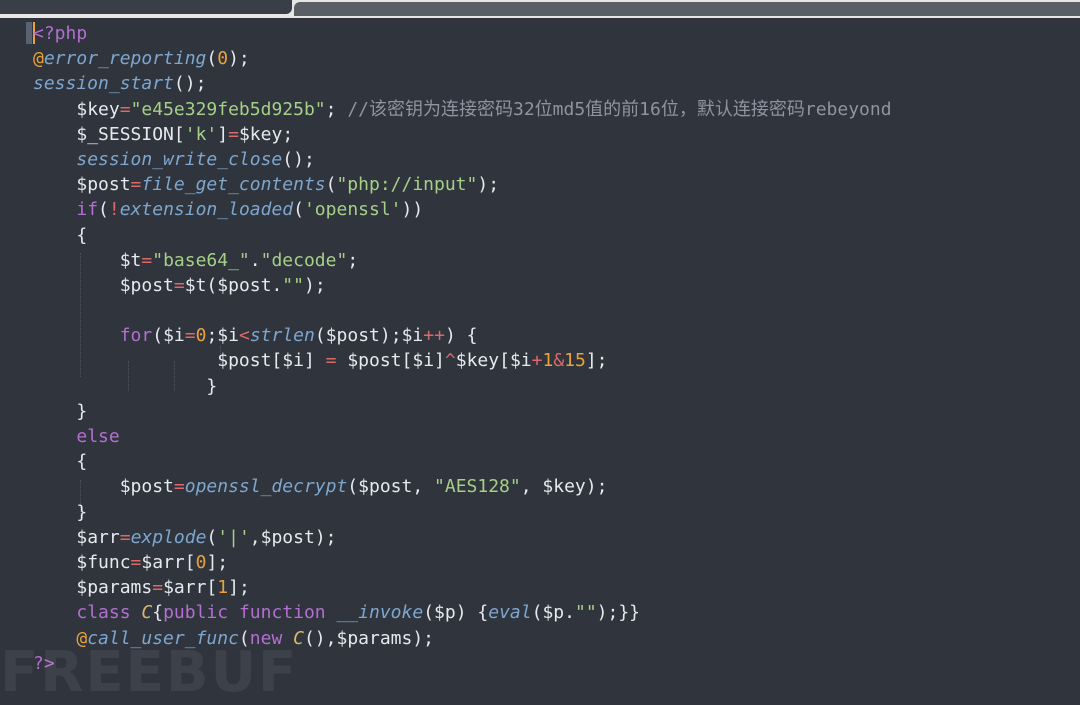 This screenshot has width=1080, height=705. What do you see at coordinates (462, 209) in the screenshot?
I see `code-line: if(!extension_loaded('openssl'))` at bounding box center [462, 209].